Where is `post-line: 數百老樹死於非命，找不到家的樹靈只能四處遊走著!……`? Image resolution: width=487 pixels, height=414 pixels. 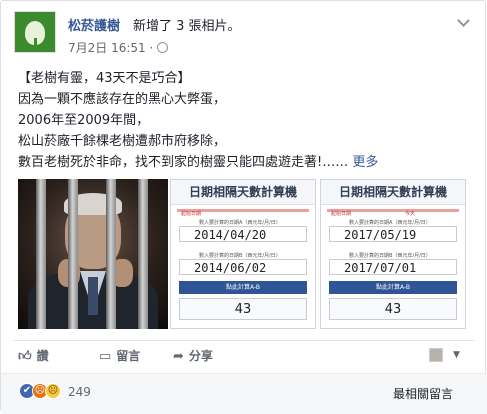 post-line: 數百老樹死於非命，找不到家的樹靈只能四處遊走著!…… is located at coordinates (183, 162).